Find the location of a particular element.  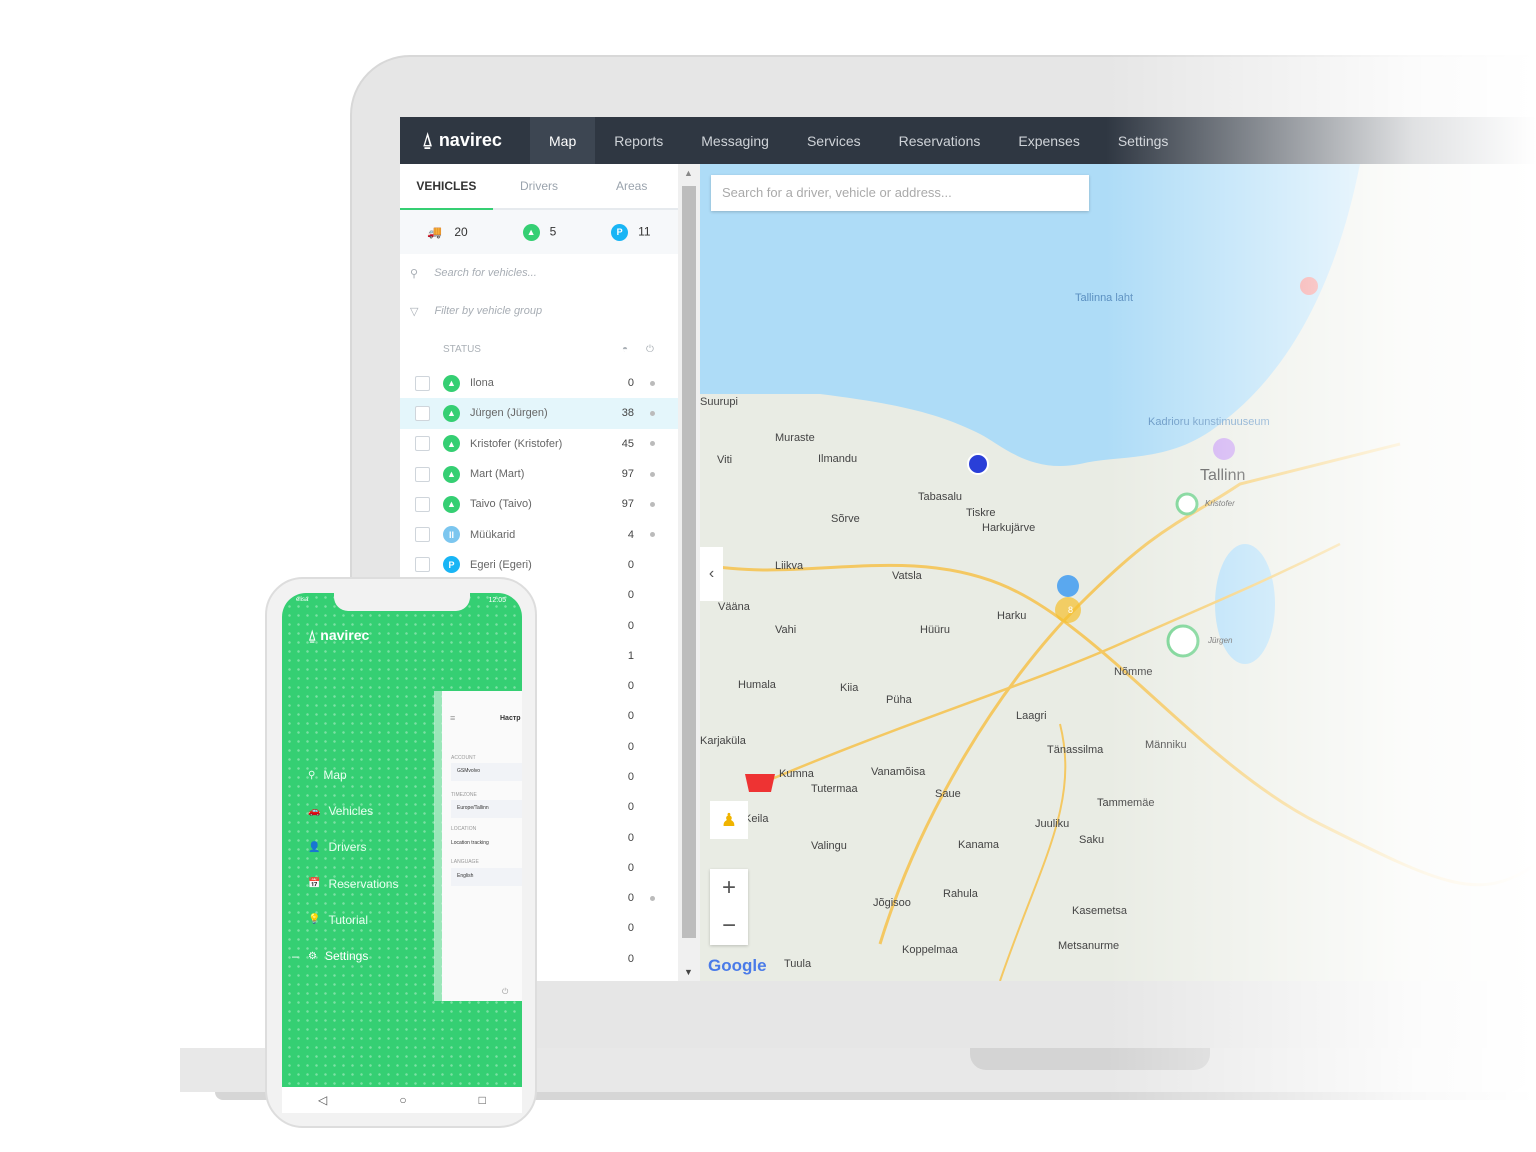

status-header: STATUS is located at coordinates (462, 349).